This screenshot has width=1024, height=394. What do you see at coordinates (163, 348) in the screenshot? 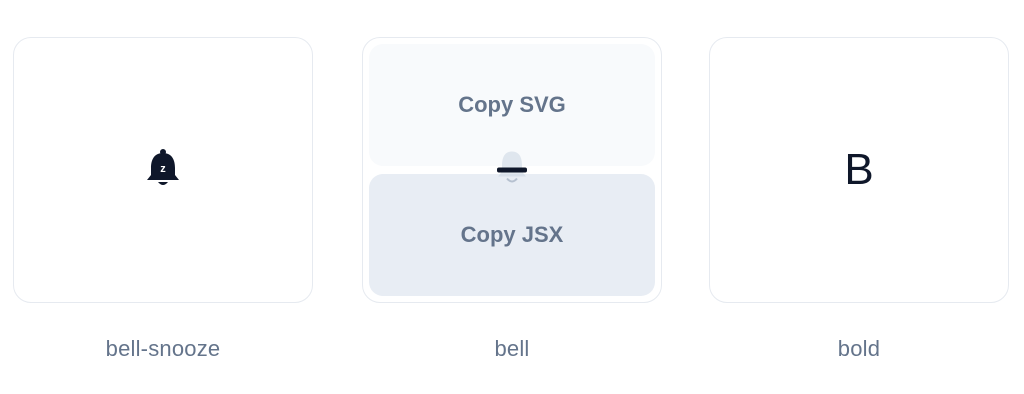
I see `icon-label: bell-snooze` at bounding box center [163, 348].